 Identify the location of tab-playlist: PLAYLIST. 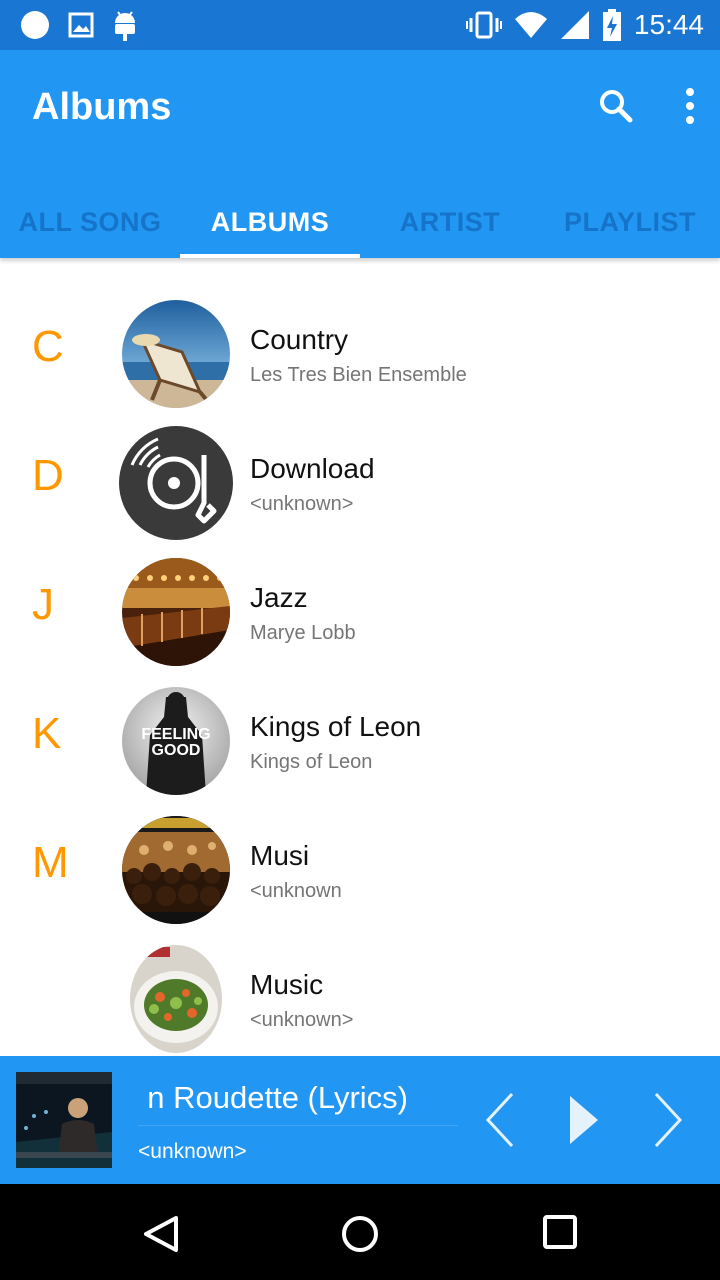
(630, 222).